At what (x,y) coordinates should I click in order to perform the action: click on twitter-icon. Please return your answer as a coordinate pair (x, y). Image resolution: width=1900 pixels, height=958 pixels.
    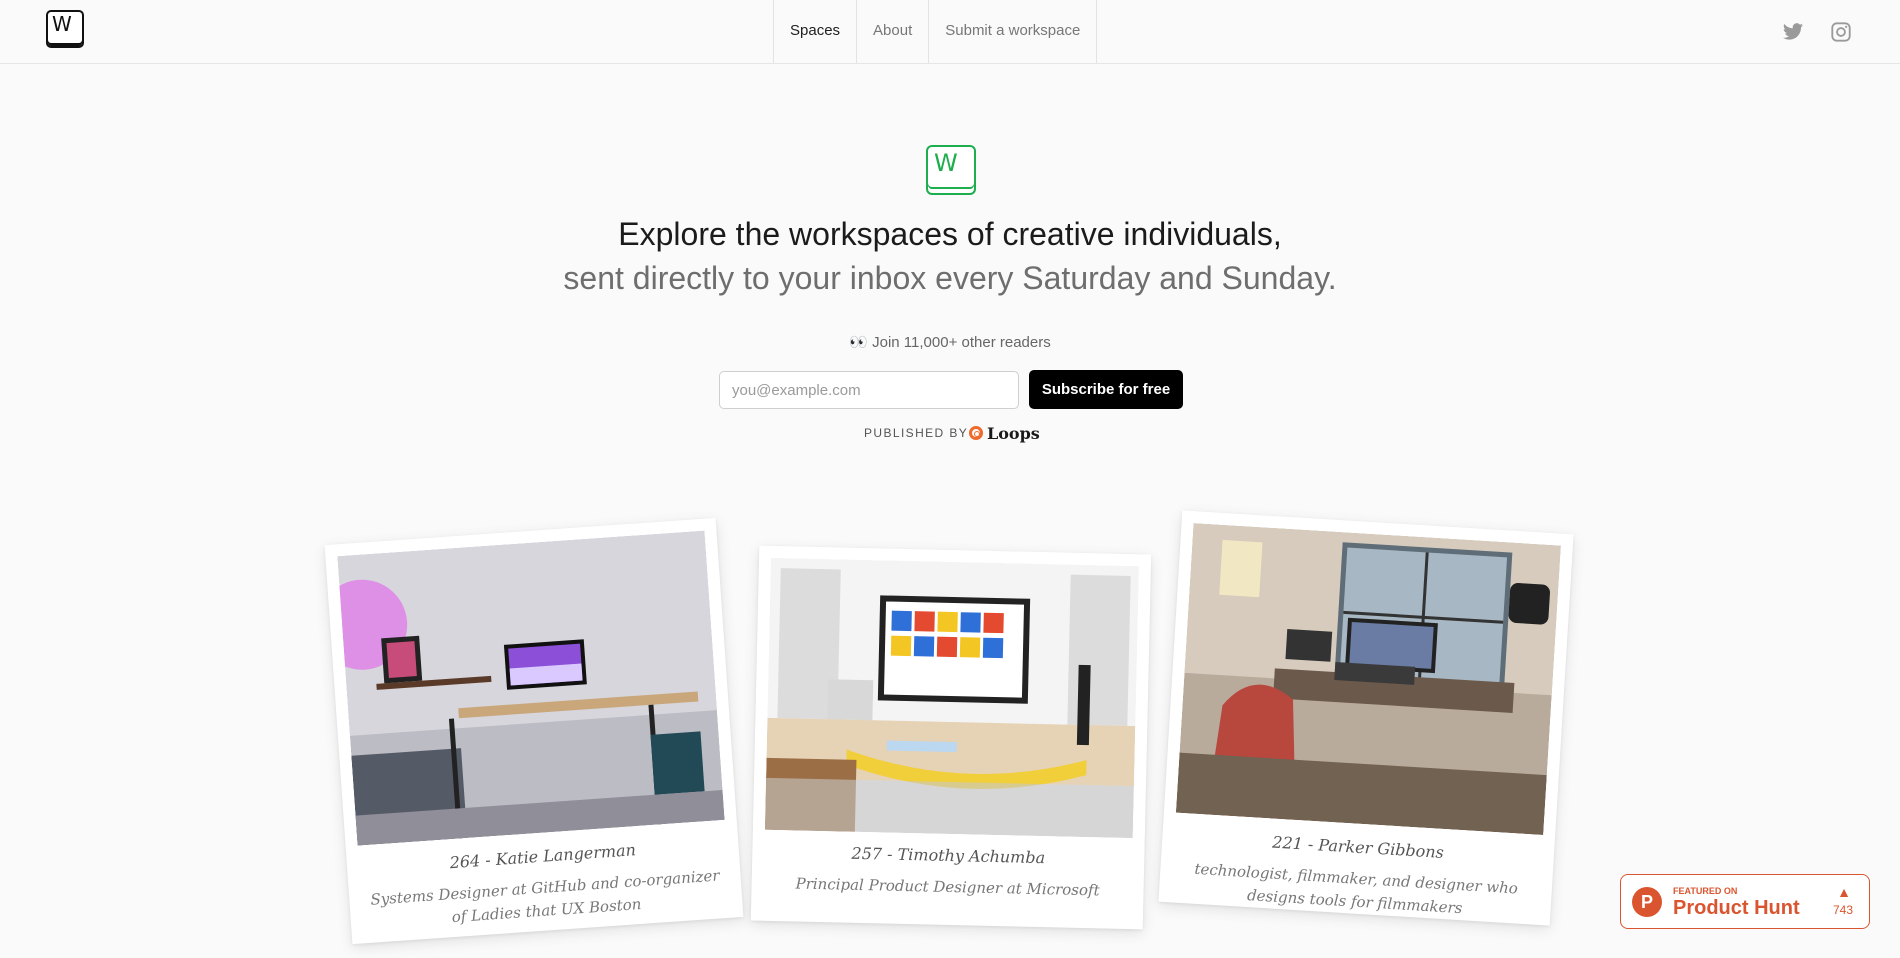
    Looking at the image, I should click on (1793, 32).